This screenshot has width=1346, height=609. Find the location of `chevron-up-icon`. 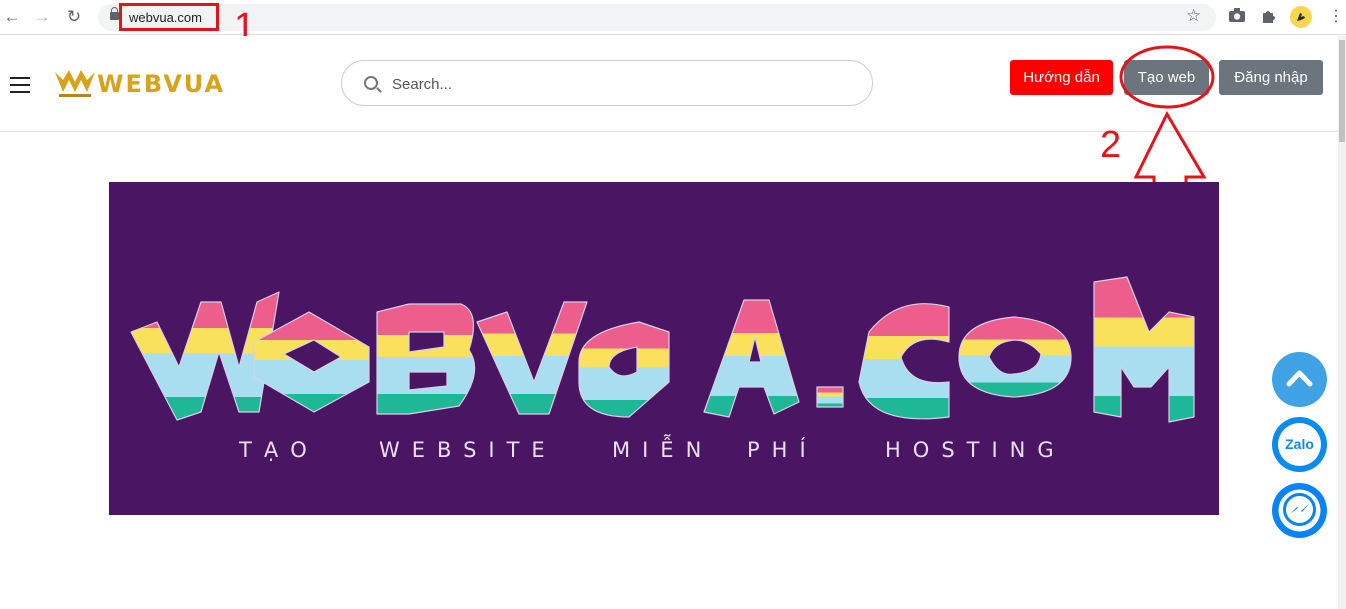

chevron-up-icon is located at coordinates (1299, 378).